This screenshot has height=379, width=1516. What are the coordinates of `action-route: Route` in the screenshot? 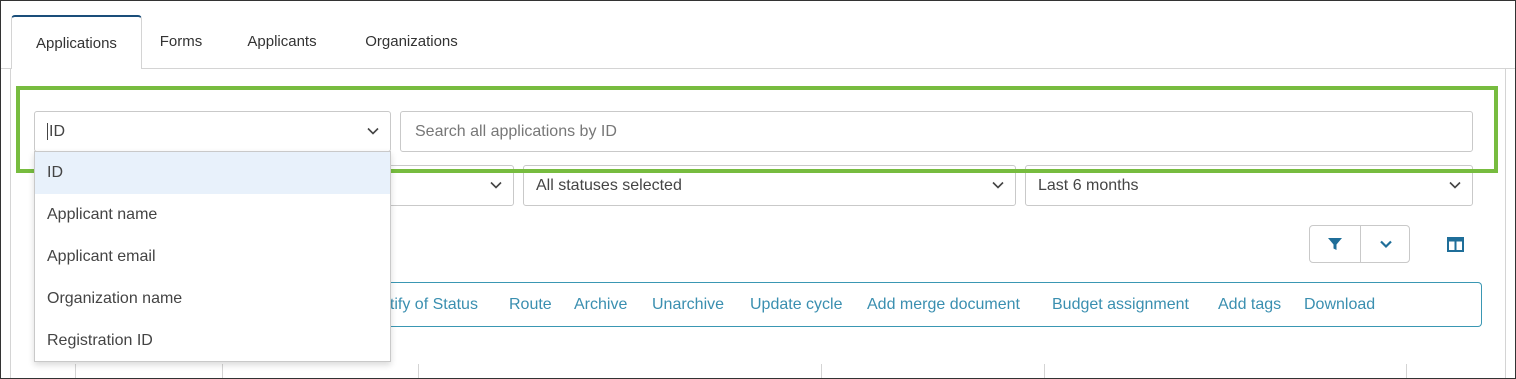 It's located at (530, 304).